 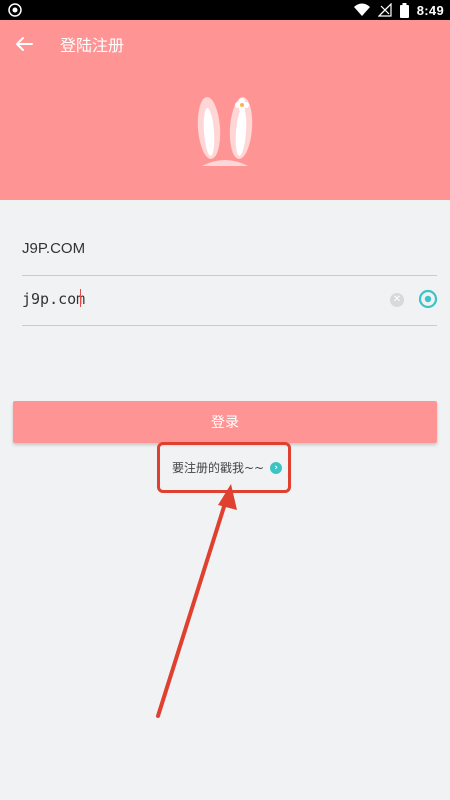 What do you see at coordinates (225, 422) in the screenshot?
I see `login-button: 登录` at bounding box center [225, 422].